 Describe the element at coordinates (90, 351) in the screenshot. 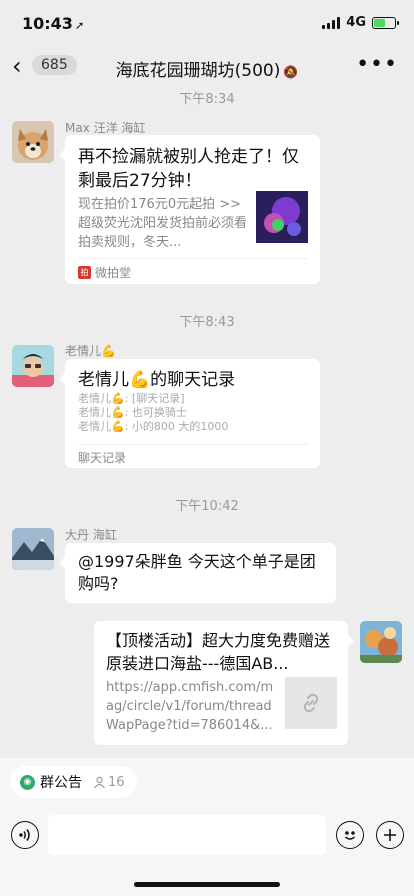

I see `sender-name: 老情儿💪` at that location.